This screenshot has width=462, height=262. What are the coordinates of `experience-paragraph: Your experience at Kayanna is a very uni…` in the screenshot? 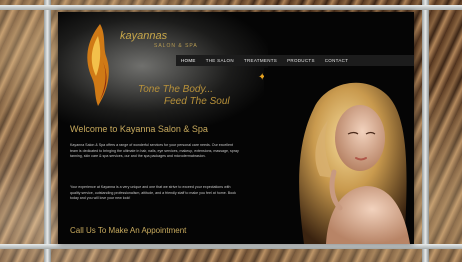 It's located at (153, 193).